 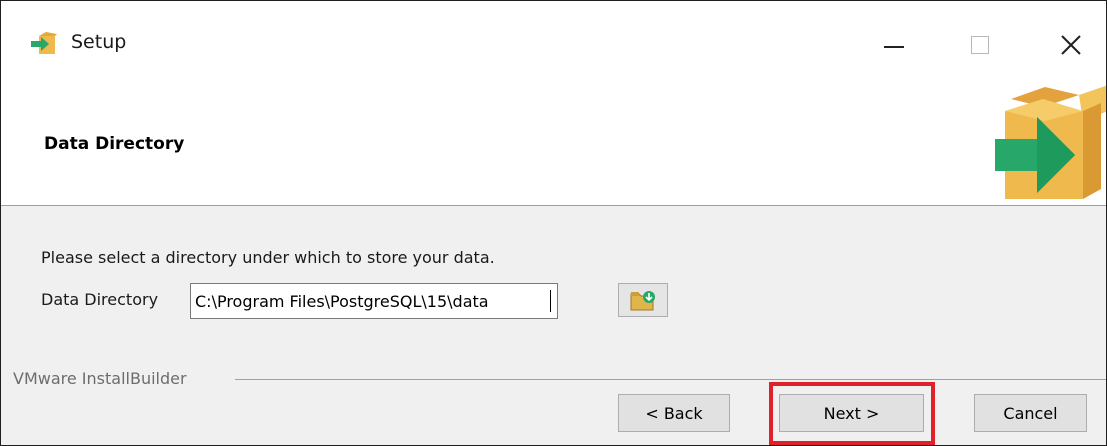 I want to click on maximize-button, so click(x=980, y=45).